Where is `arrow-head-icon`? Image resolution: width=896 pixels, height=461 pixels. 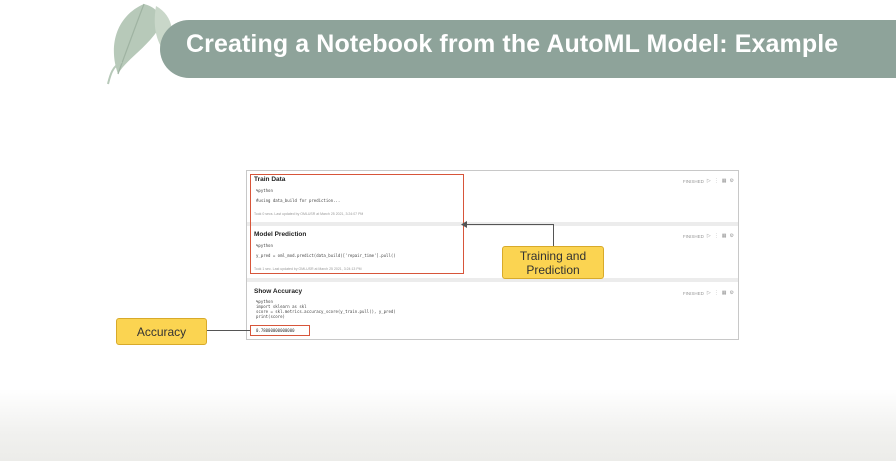
arrow-head-icon is located at coordinates (464, 224).